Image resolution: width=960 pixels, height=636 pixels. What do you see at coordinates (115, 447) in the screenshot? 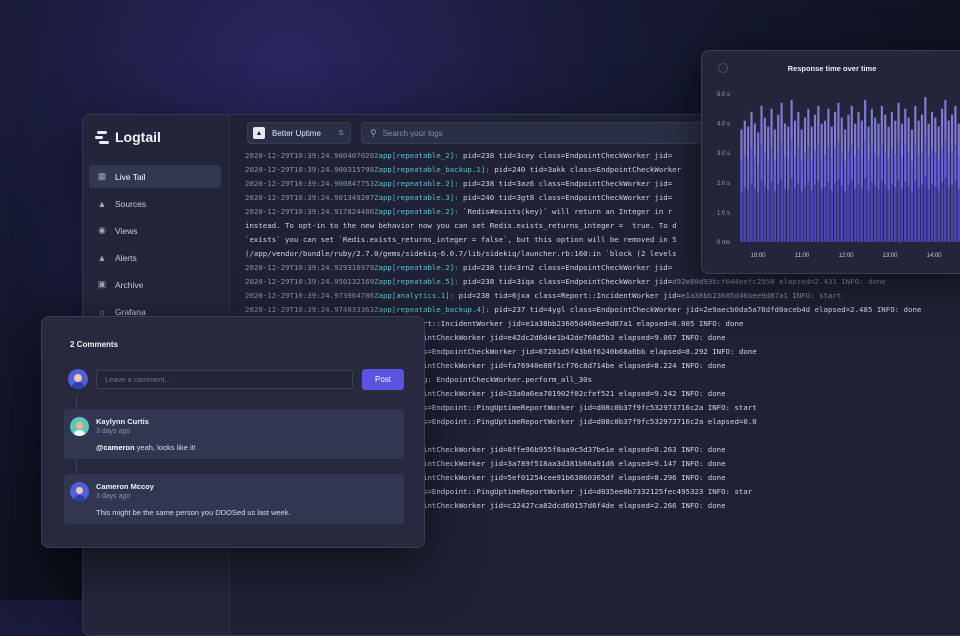
I see `user-mention: @cameron` at bounding box center [115, 447].